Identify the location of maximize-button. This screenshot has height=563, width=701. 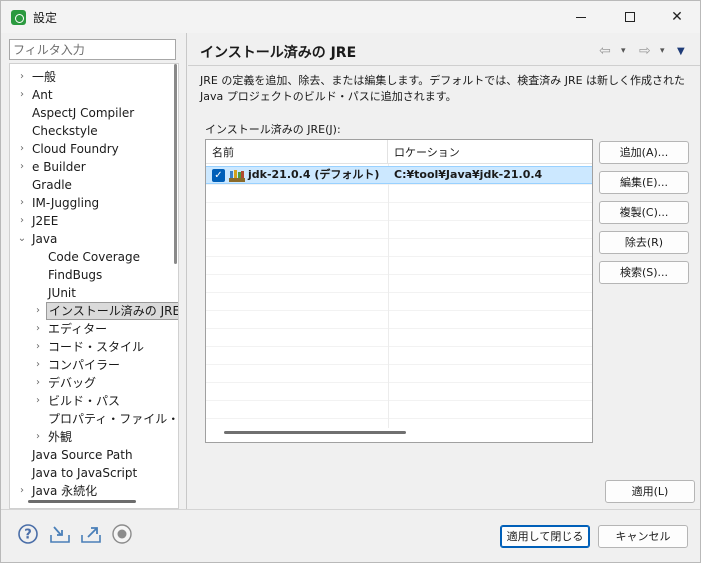
(630, 17).